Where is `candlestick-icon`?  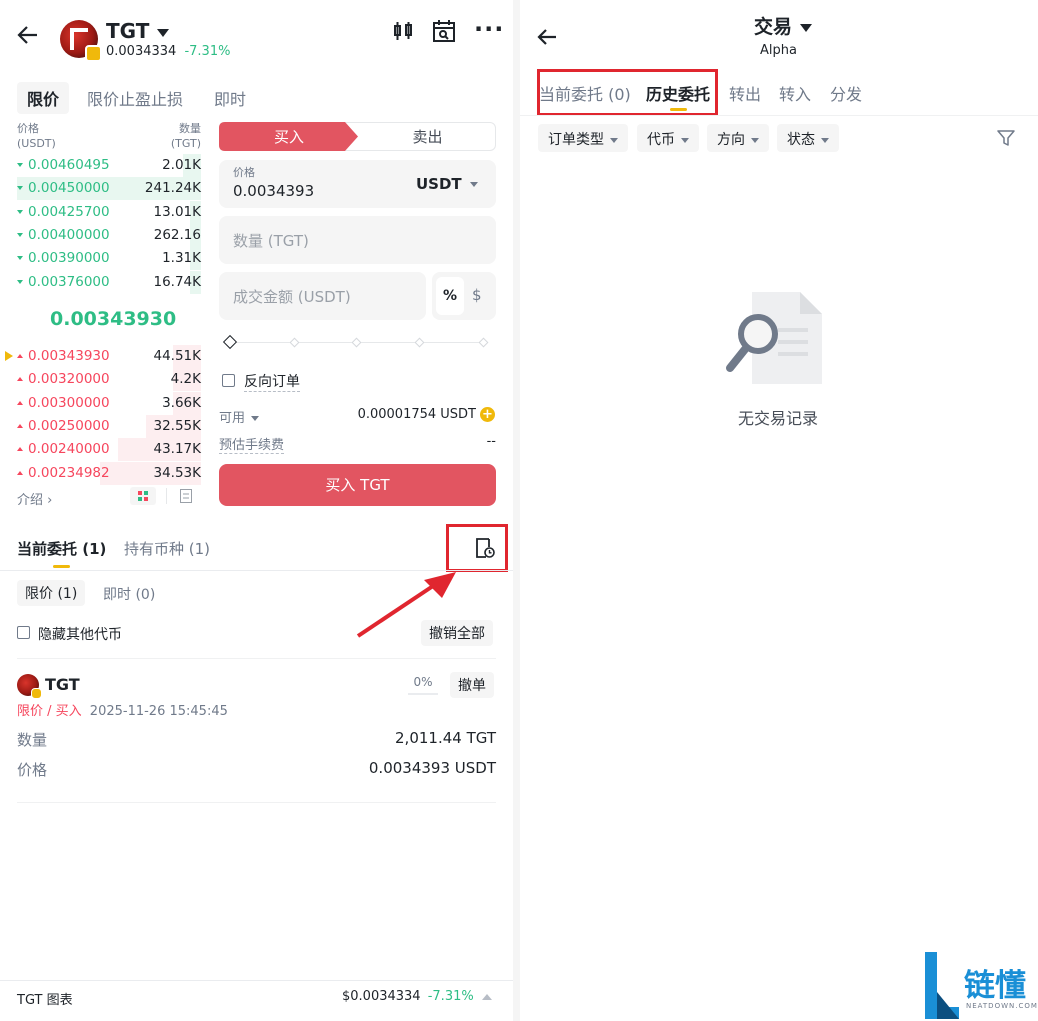
candlestick-icon is located at coordinates (403, 31).